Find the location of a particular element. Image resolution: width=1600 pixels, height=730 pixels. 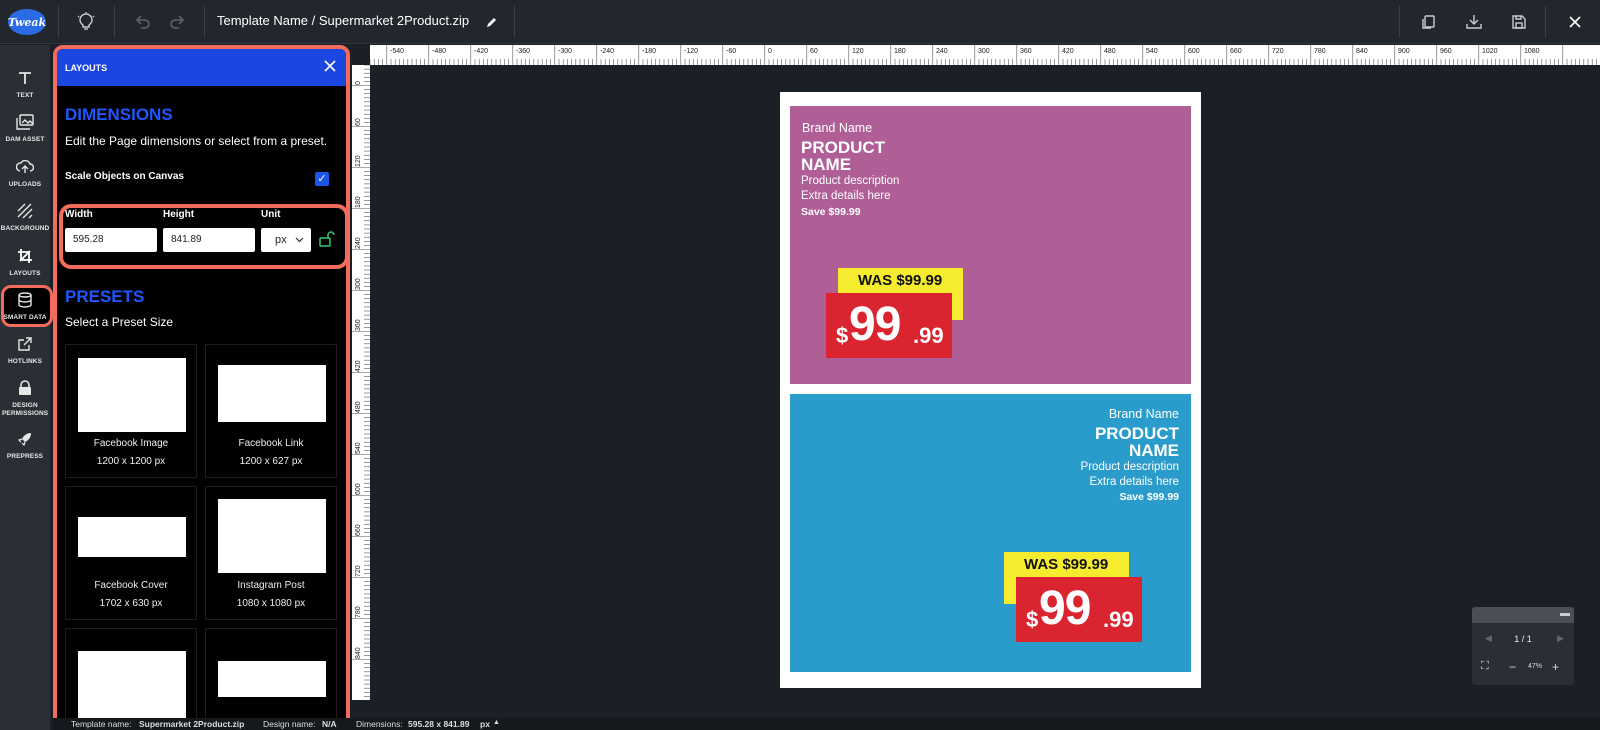

ruler-label: 300 is located at coordinates (984, 51).